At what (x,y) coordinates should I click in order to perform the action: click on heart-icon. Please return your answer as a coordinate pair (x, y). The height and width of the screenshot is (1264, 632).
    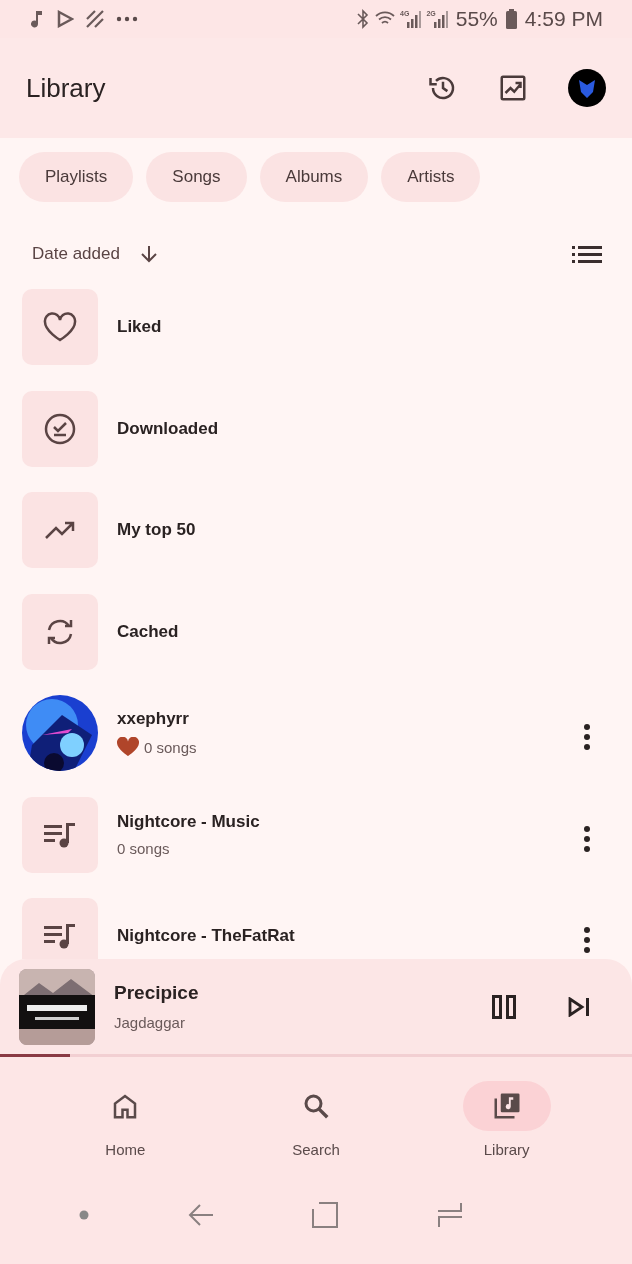
    Looking at the image, I should click on (60, 327).